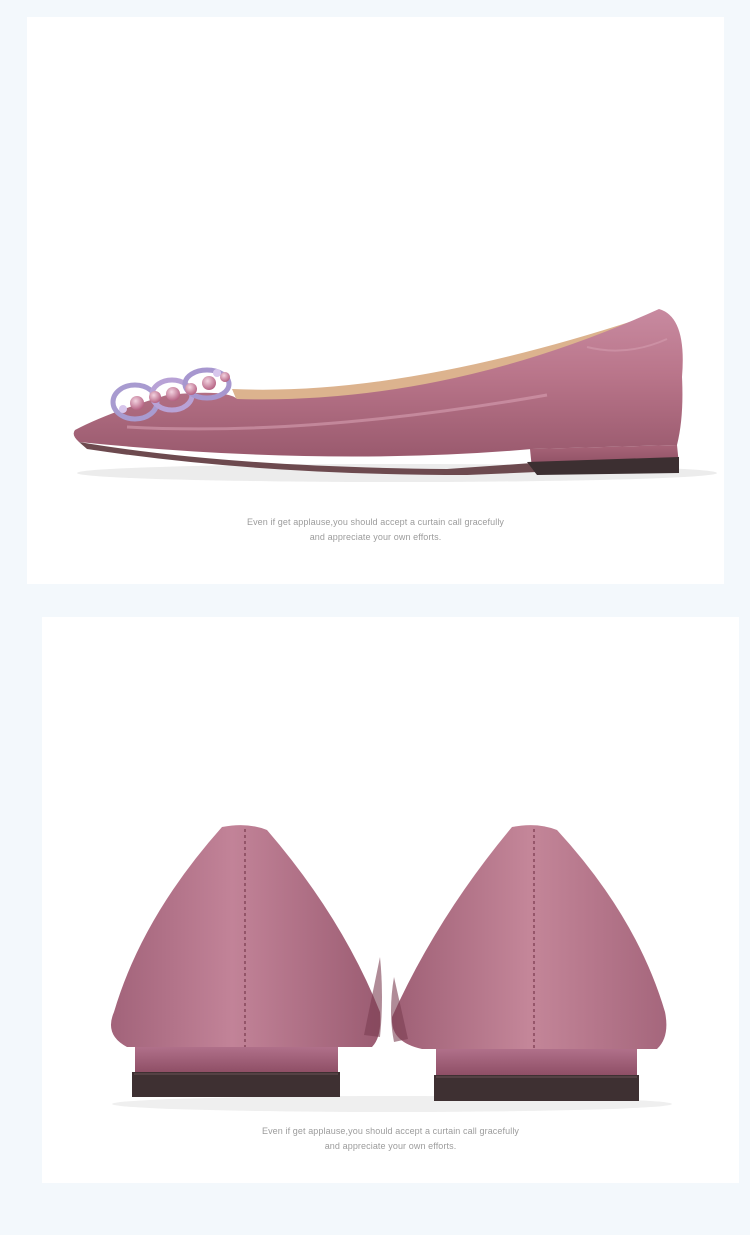  I want to click on left-shoe, so click(246, 961).